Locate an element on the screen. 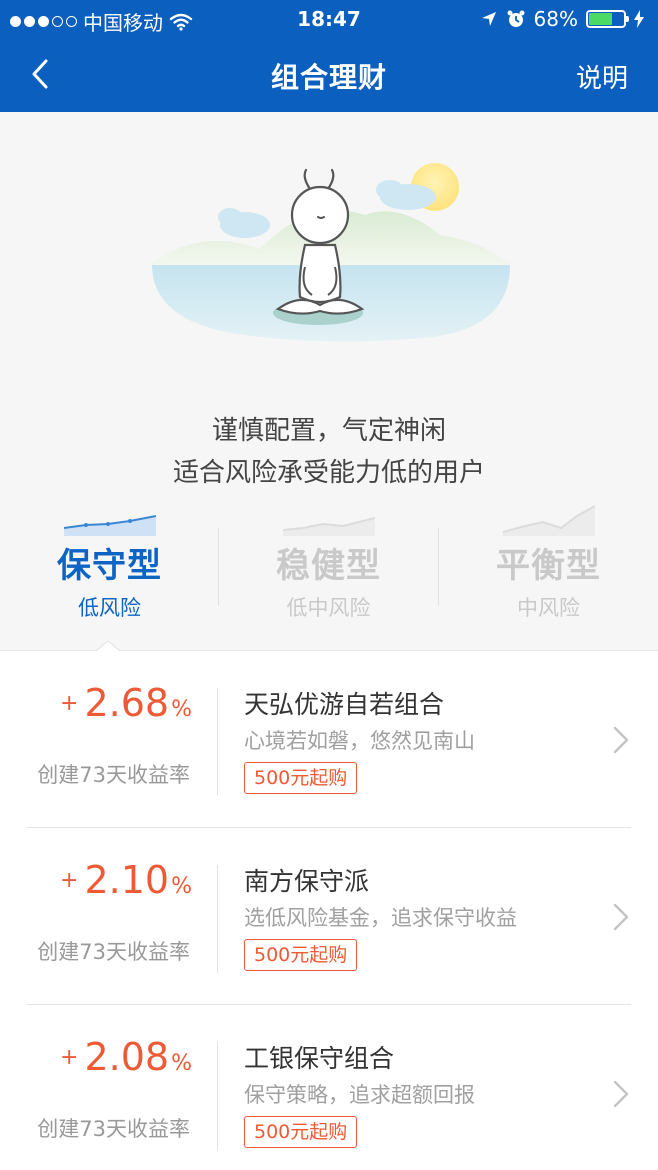 This screenshot has height=1170, width=658. location-arrow-icon is located at coordinates (488, 19).